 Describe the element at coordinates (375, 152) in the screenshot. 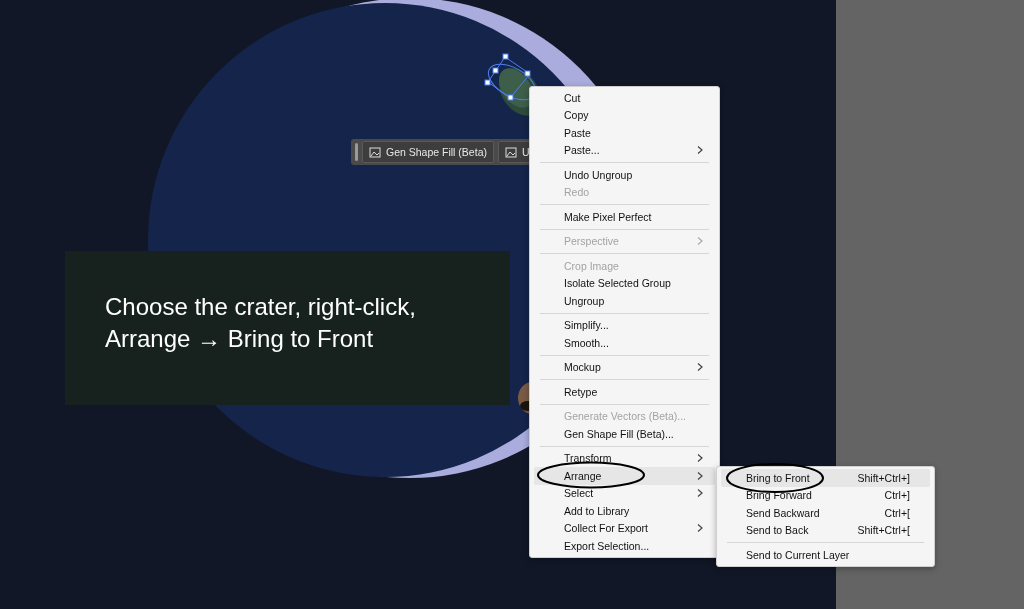

I see `image-sparkle-icon` at that location.